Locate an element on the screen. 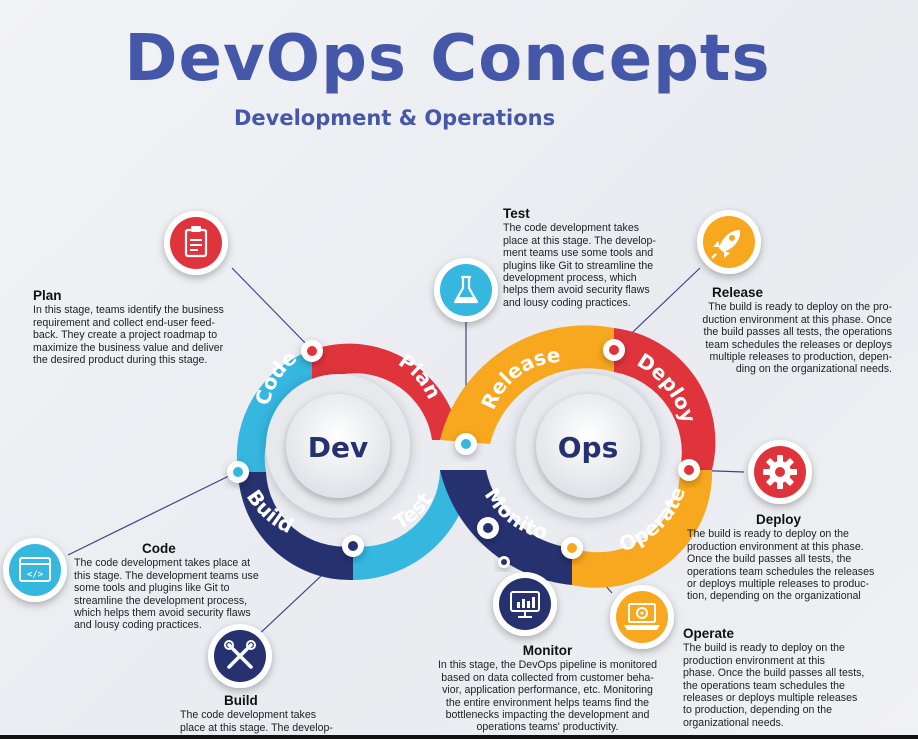 This screenshot has width=918, height=739. dot-plan is located at coordinates (312, 351).